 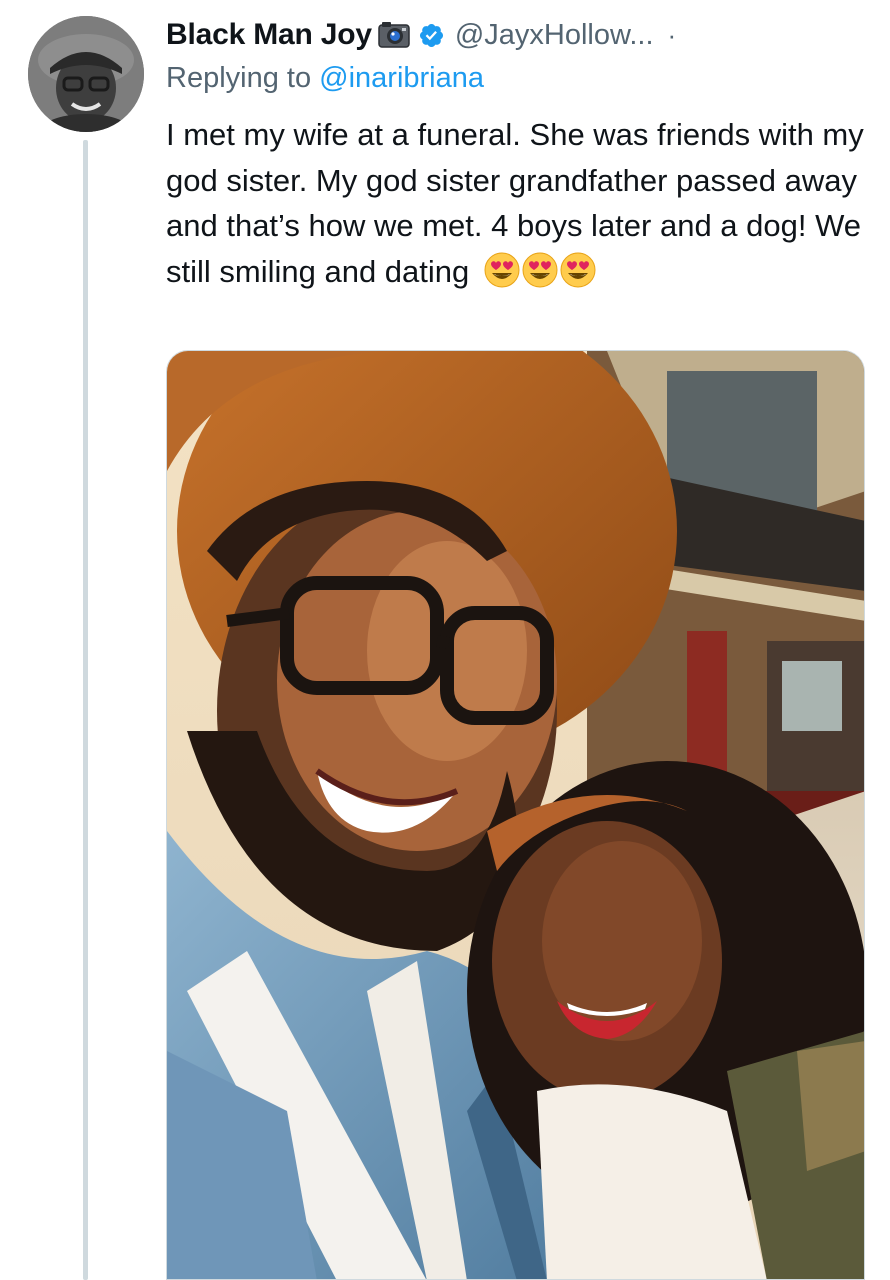 What do you see at coordinates (431, 35) in the screenshot?
I see `verified-badge-icon` at bounding box center [431, 35].